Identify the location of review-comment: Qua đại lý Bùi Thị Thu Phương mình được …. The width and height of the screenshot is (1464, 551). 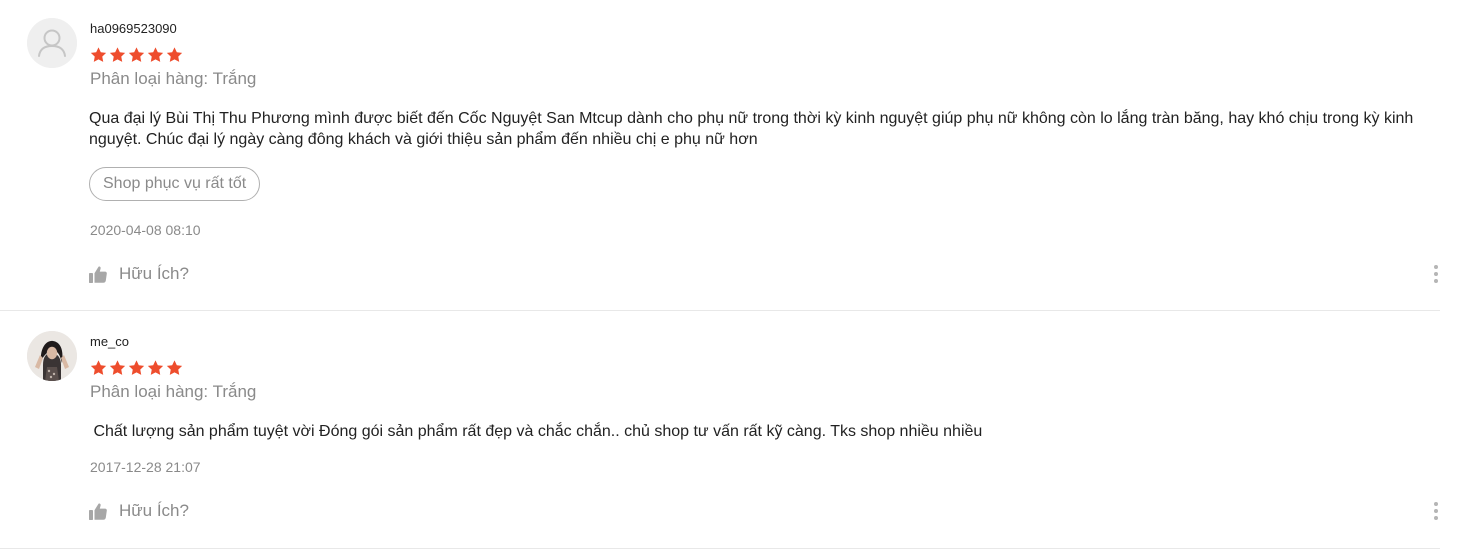
(751, 129).